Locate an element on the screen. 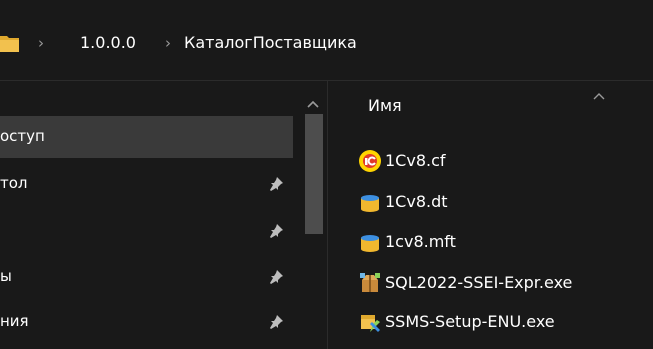 The height and width of the screenshot is (349, 653). onec-logo-icon is located at coordinates (370, 163).